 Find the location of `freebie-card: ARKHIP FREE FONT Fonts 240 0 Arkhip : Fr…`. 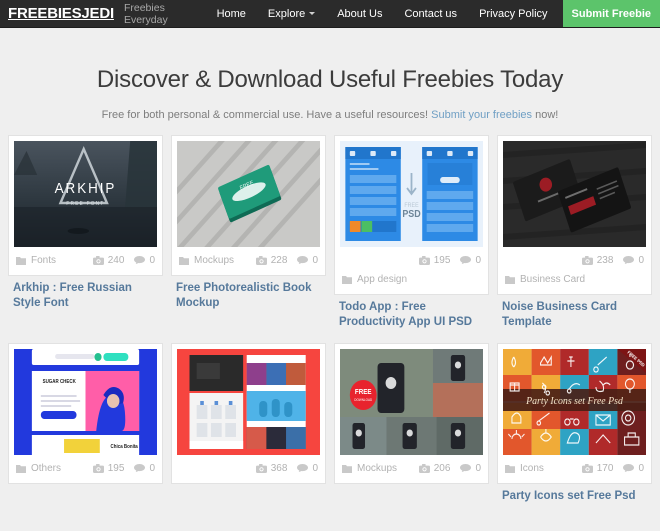

freebie-card: ARKHIP FREE FONT Fonts 240 0 Arkhip : Fr… is located at coordinates (85, 238).